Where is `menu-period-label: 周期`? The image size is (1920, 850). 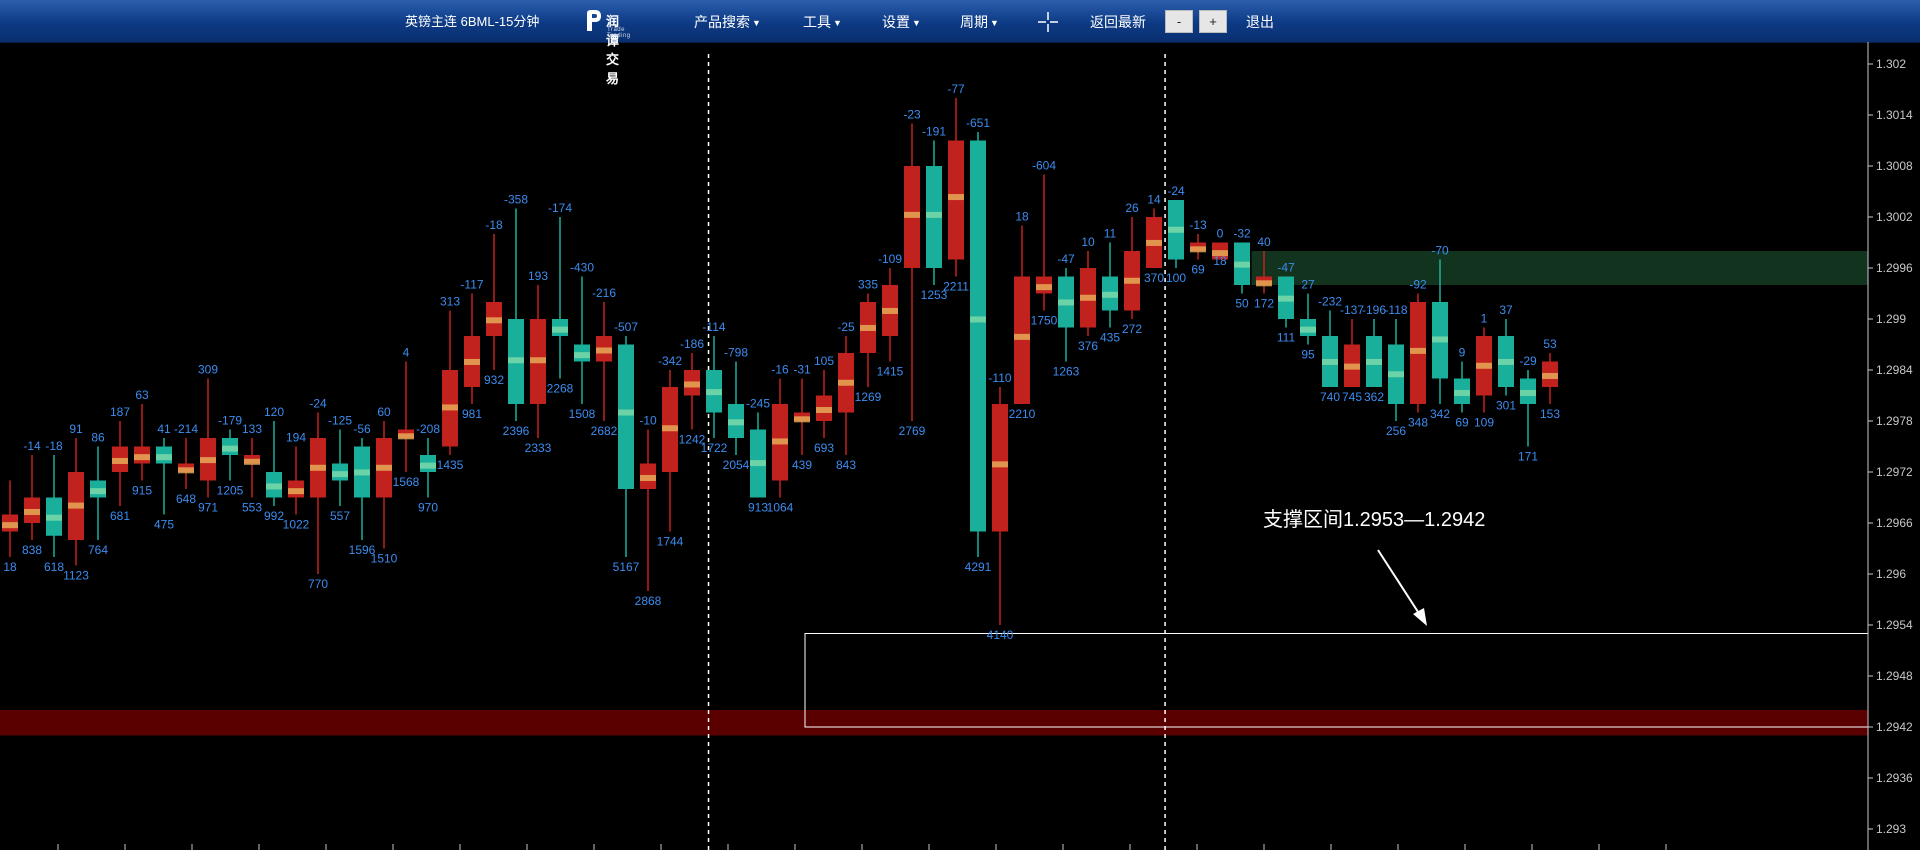 menu-period-label: 周期 is located at coordinates (974, 22).